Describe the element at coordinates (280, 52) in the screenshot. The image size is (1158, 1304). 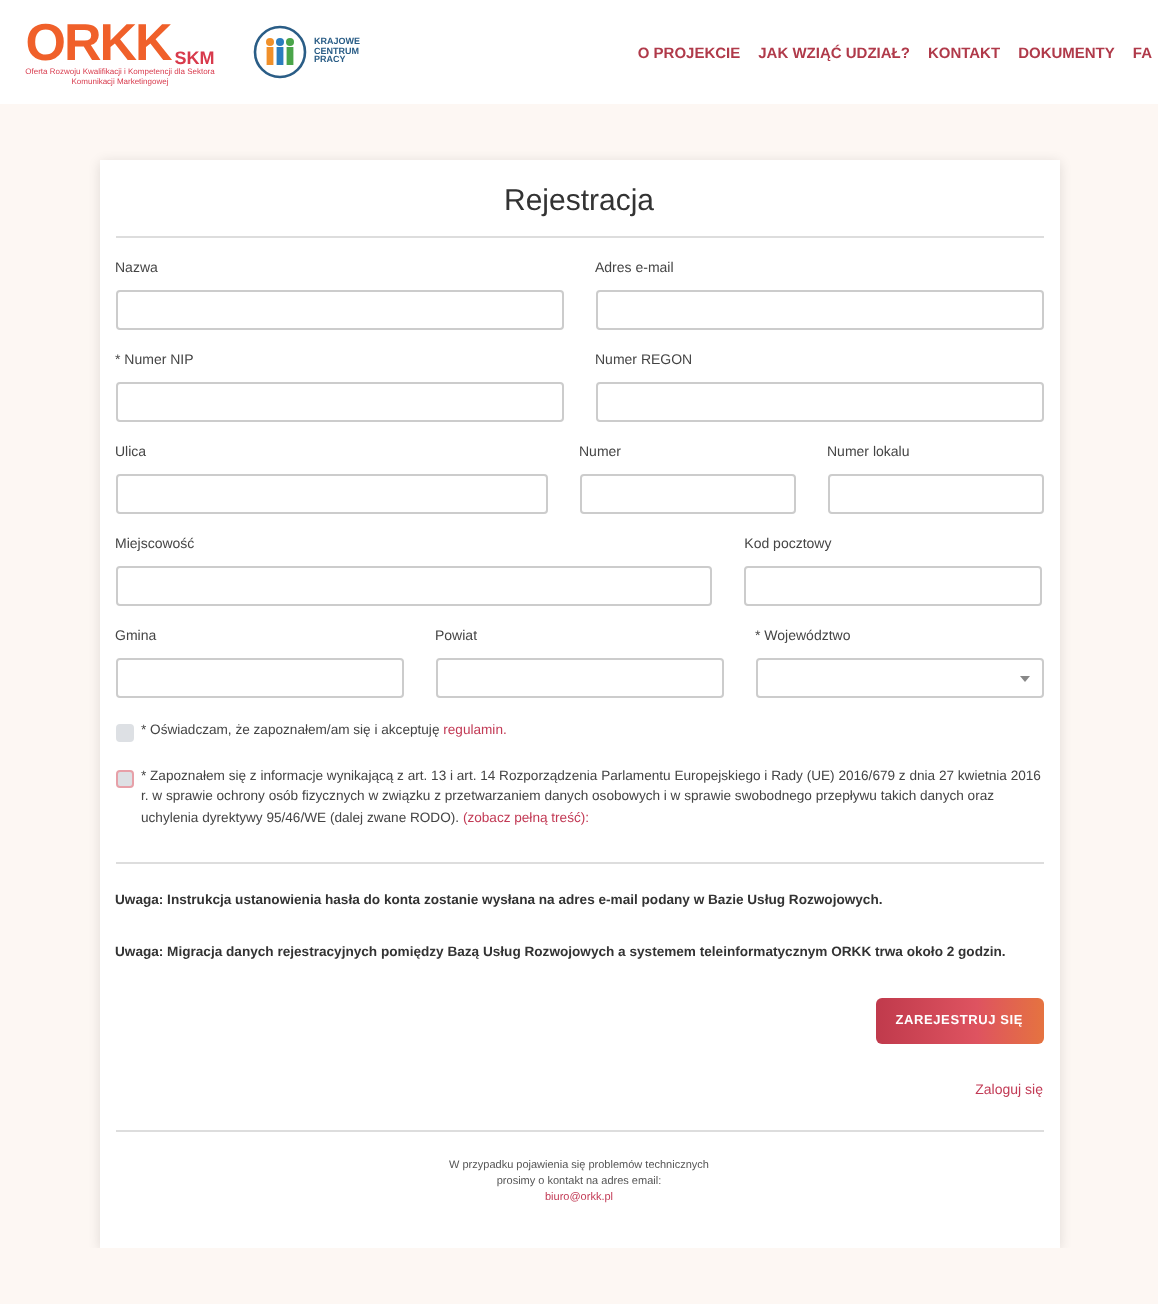
I see `people-logo-icon` at that location.